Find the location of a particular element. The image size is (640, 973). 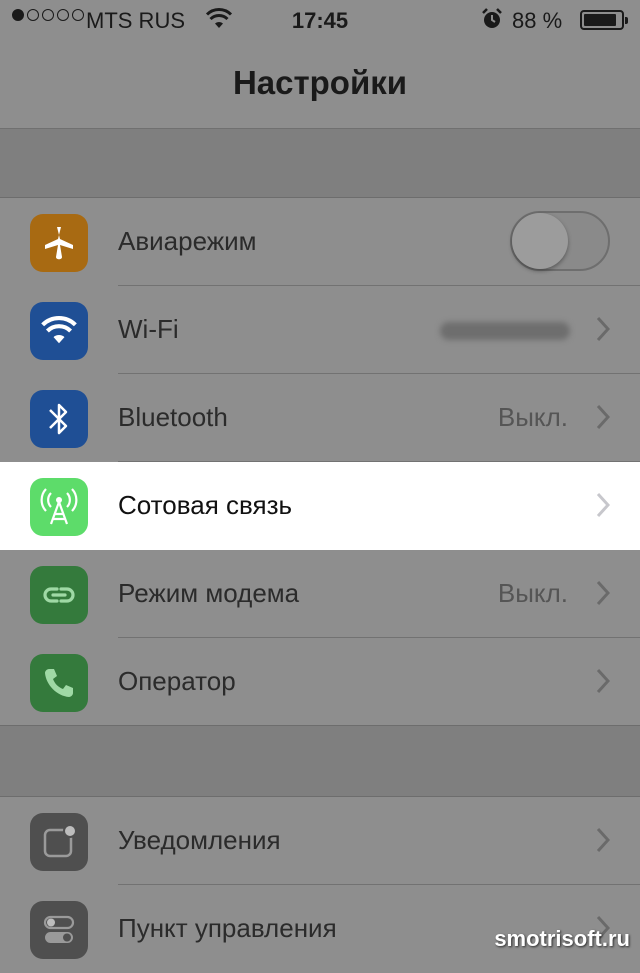

bluetooth-icon is located at coordinates (59, 419).